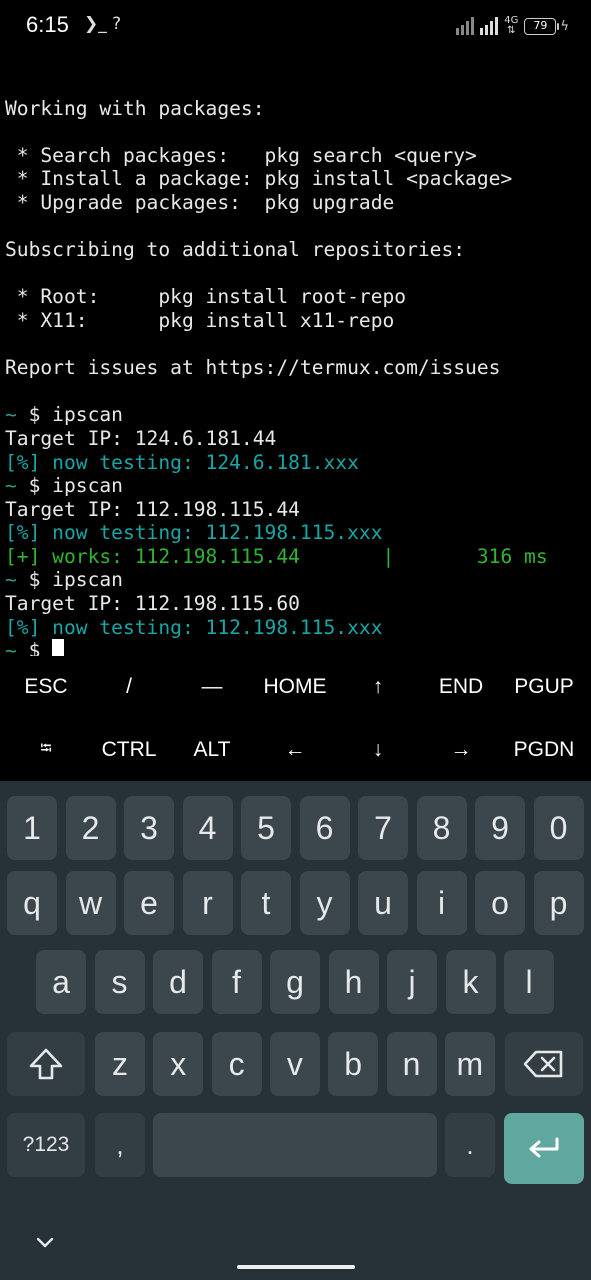 Image resolution: width=591 pixels, height=1280 pixels. I want to click on letter-row-3: zxcvbnm, so click(295, 1064).